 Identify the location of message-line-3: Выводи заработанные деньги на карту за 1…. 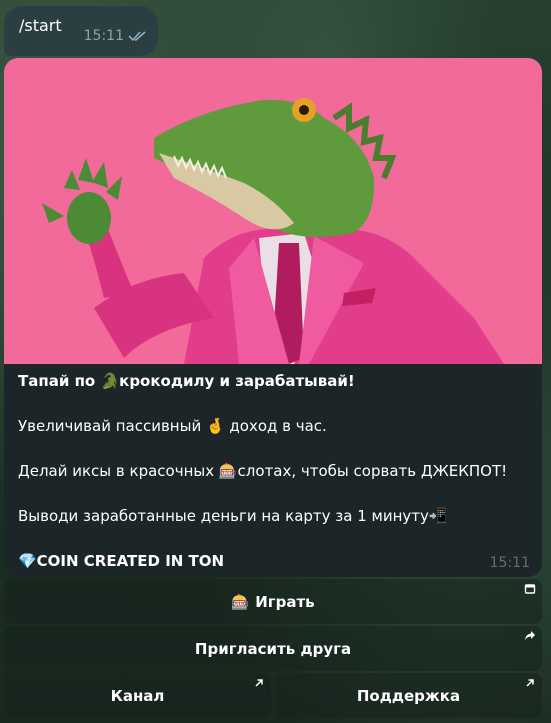
(233, 516).